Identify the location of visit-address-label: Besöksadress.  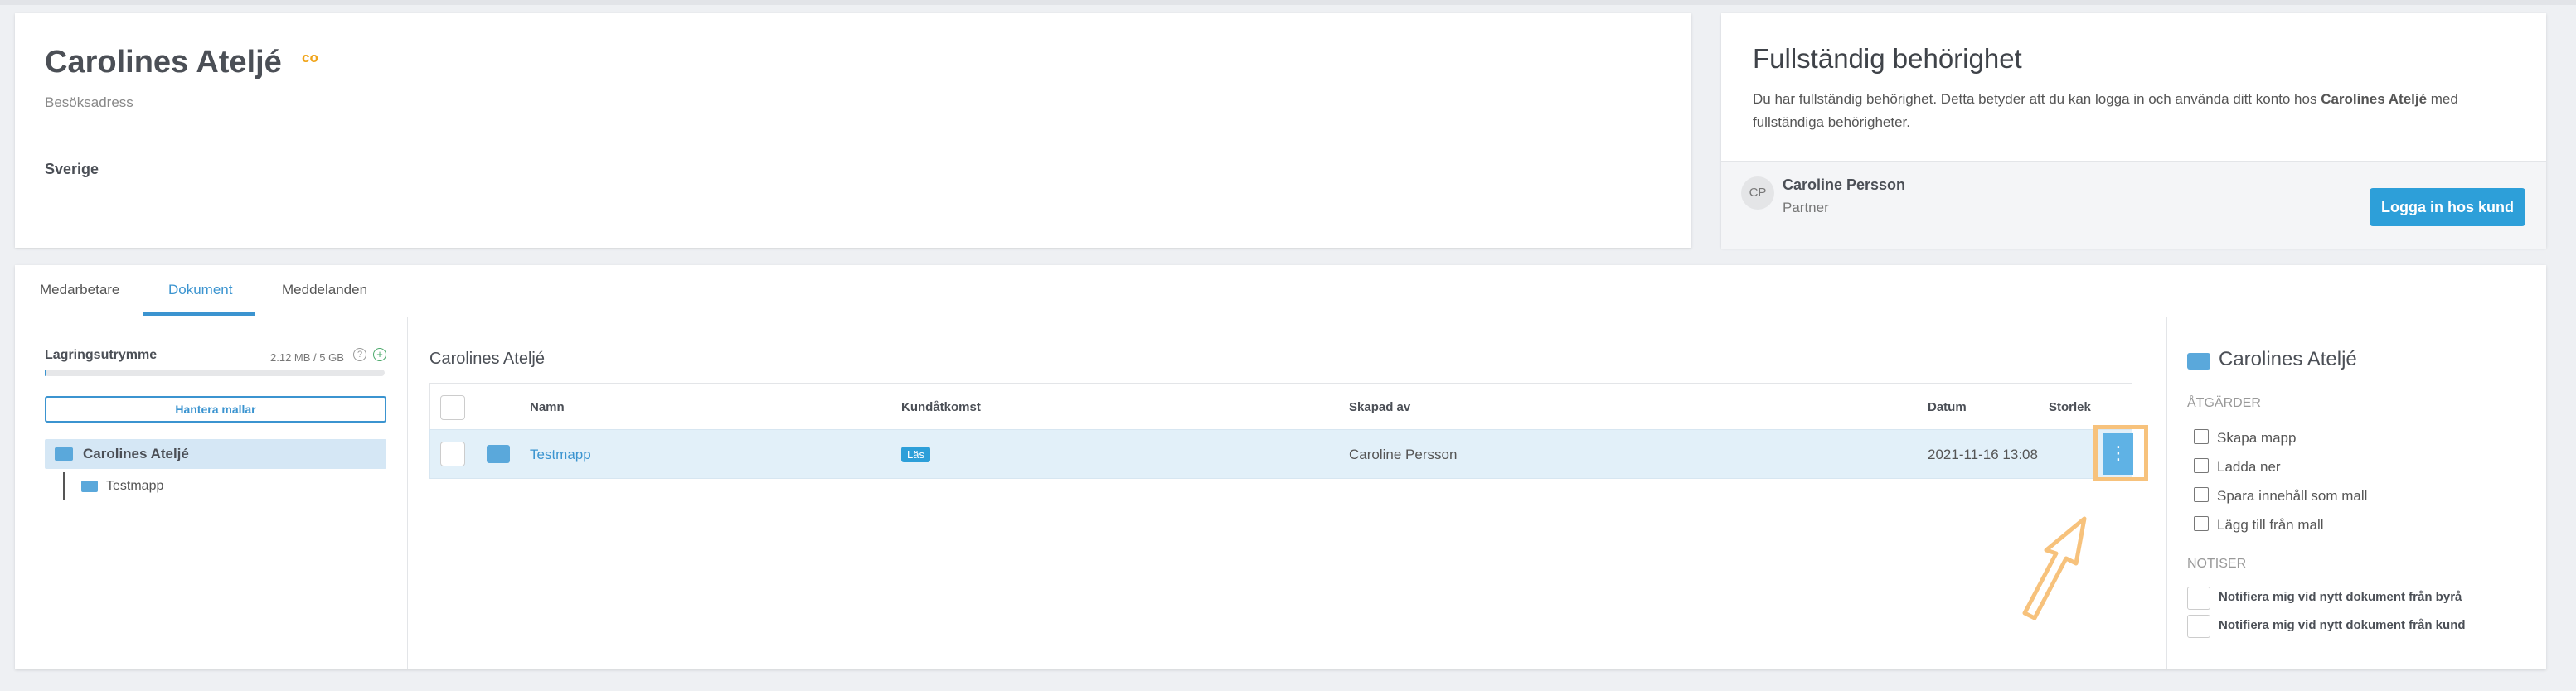
(89, 102).